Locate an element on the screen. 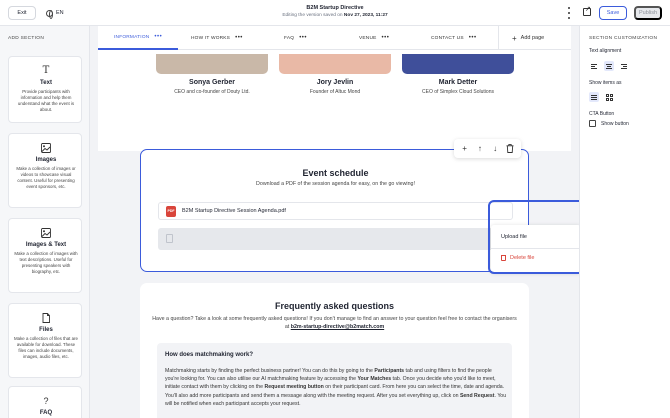  tab-label: CONTACT US is located at coordinates (447, 38).